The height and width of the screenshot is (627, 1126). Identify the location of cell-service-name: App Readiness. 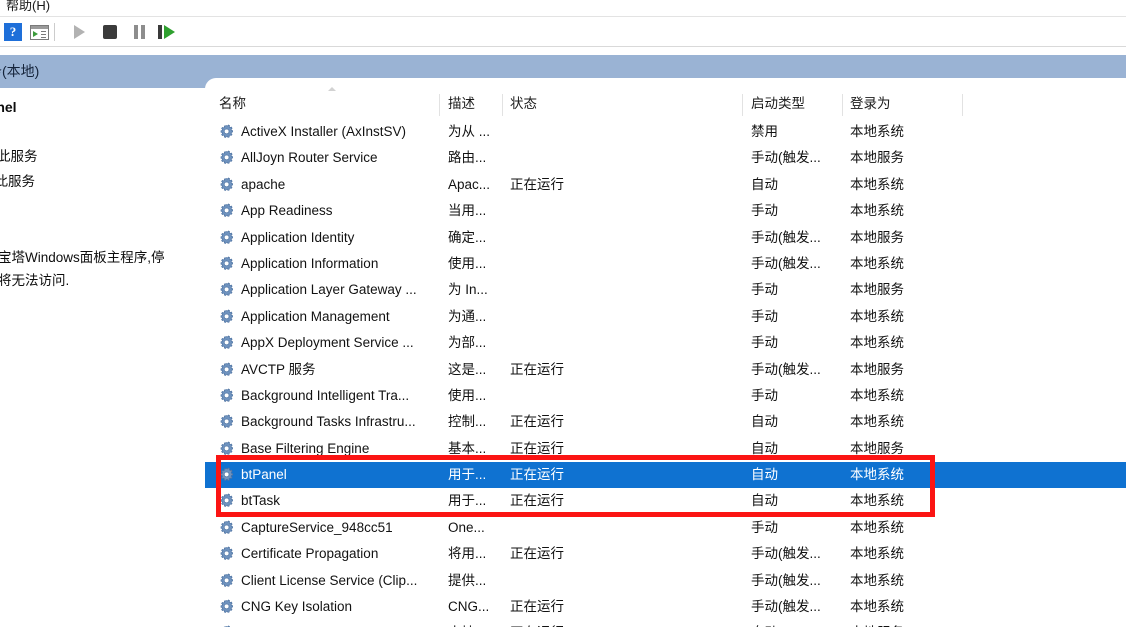
(287, 211).